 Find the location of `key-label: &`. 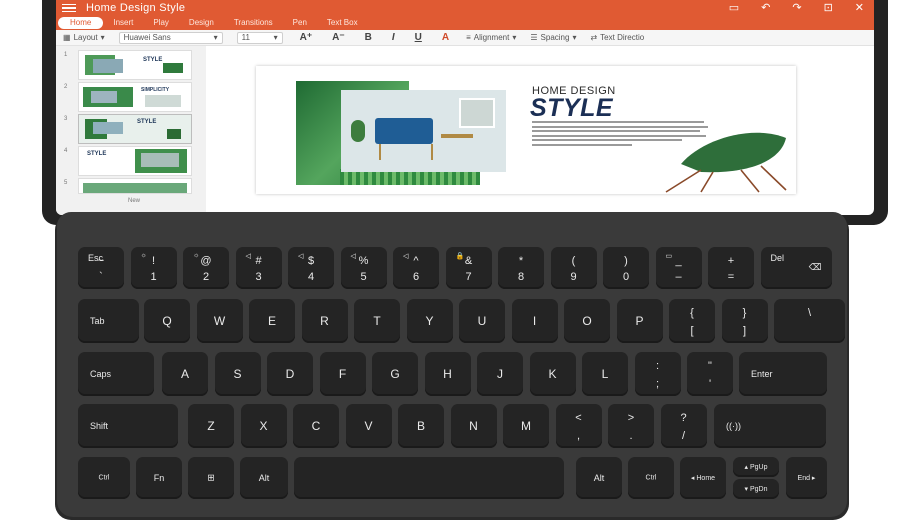

key-label: & is located at coordinates (468, 261).